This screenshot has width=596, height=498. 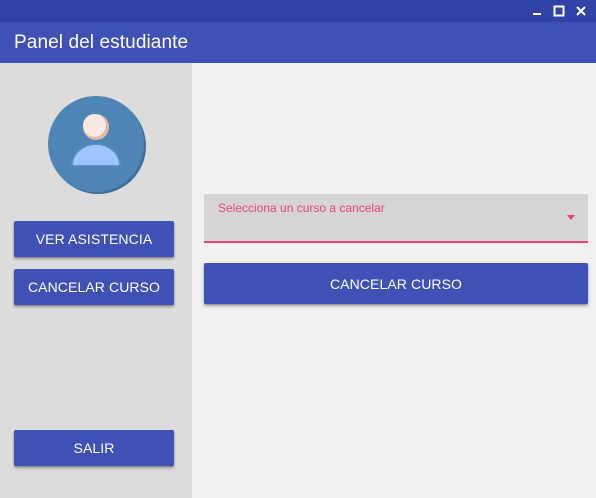 I want to click on close-icon, so click(x=581, y=11).